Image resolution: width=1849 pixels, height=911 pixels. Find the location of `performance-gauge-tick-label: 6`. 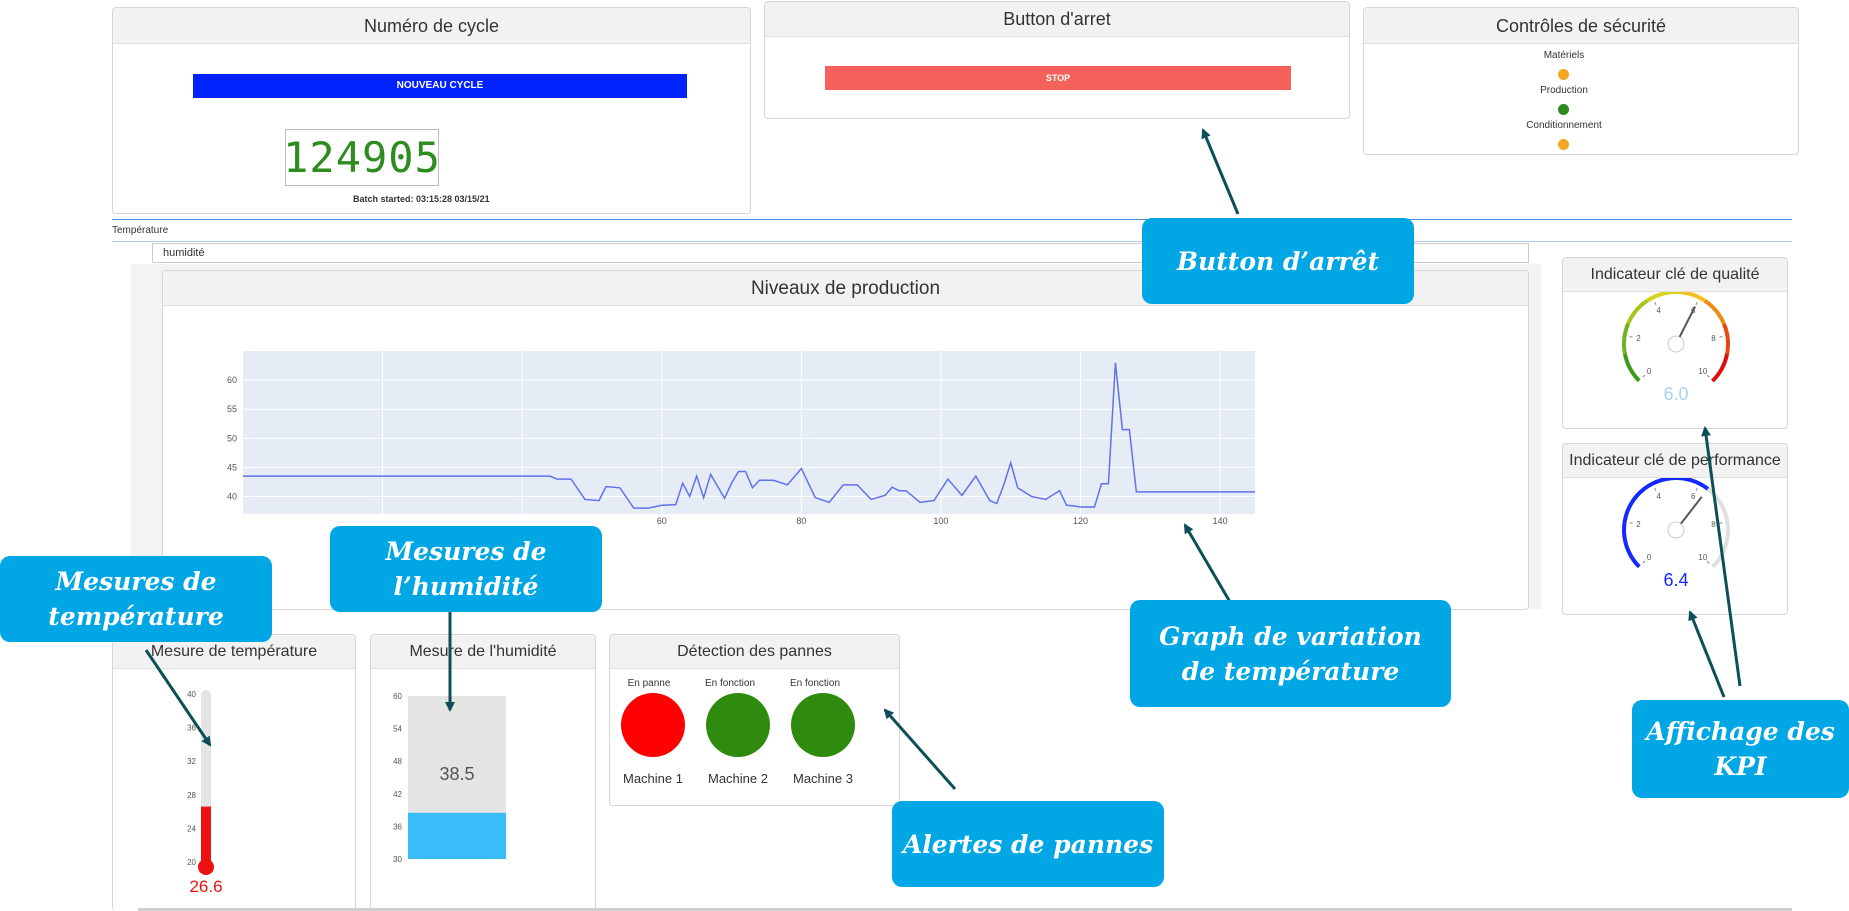

performance-gauge-tick-label: 6 is located at coordinates (1693, 496).